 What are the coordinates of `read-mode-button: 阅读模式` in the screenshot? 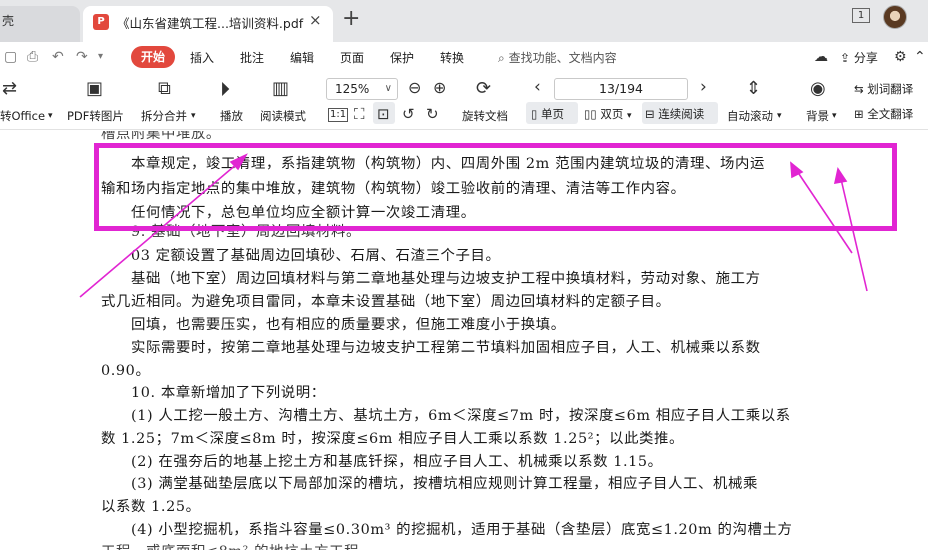 It's located at (283, 116).